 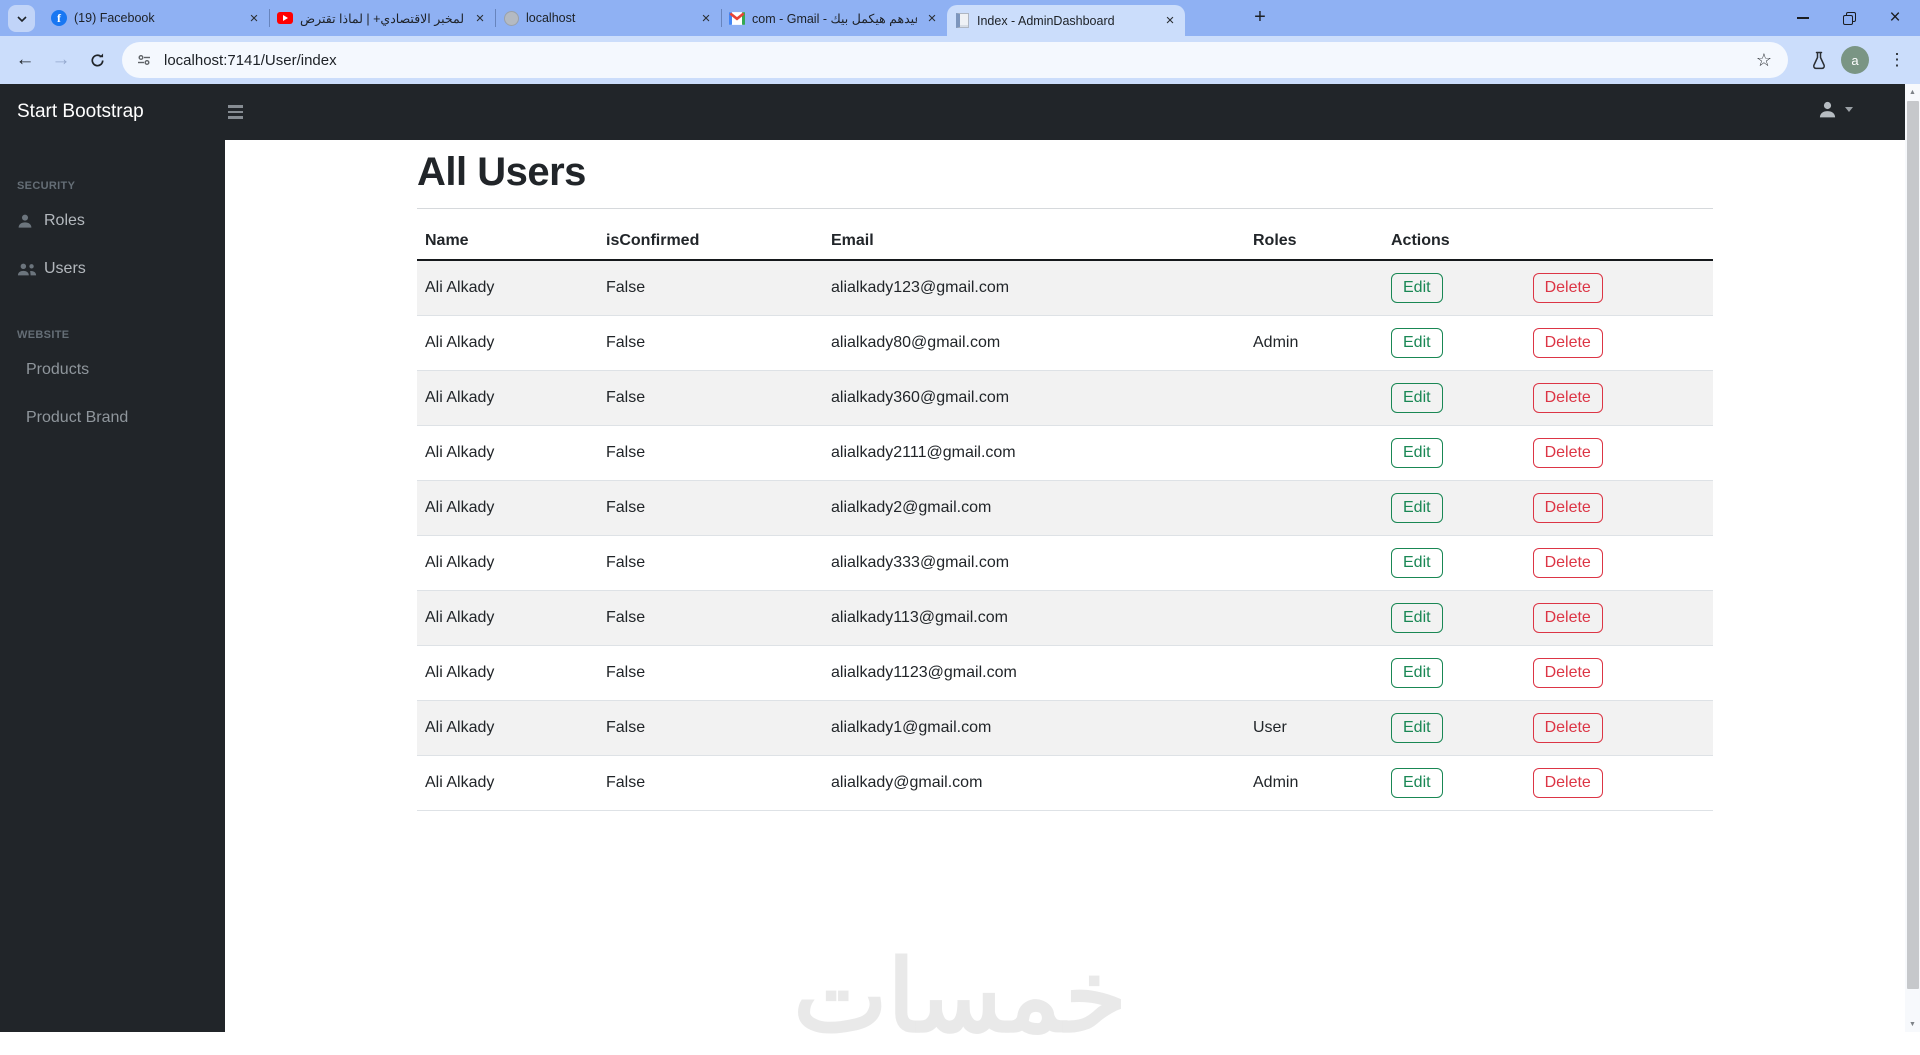 I want to click on restore-icon, so click(x=1849, y=18).